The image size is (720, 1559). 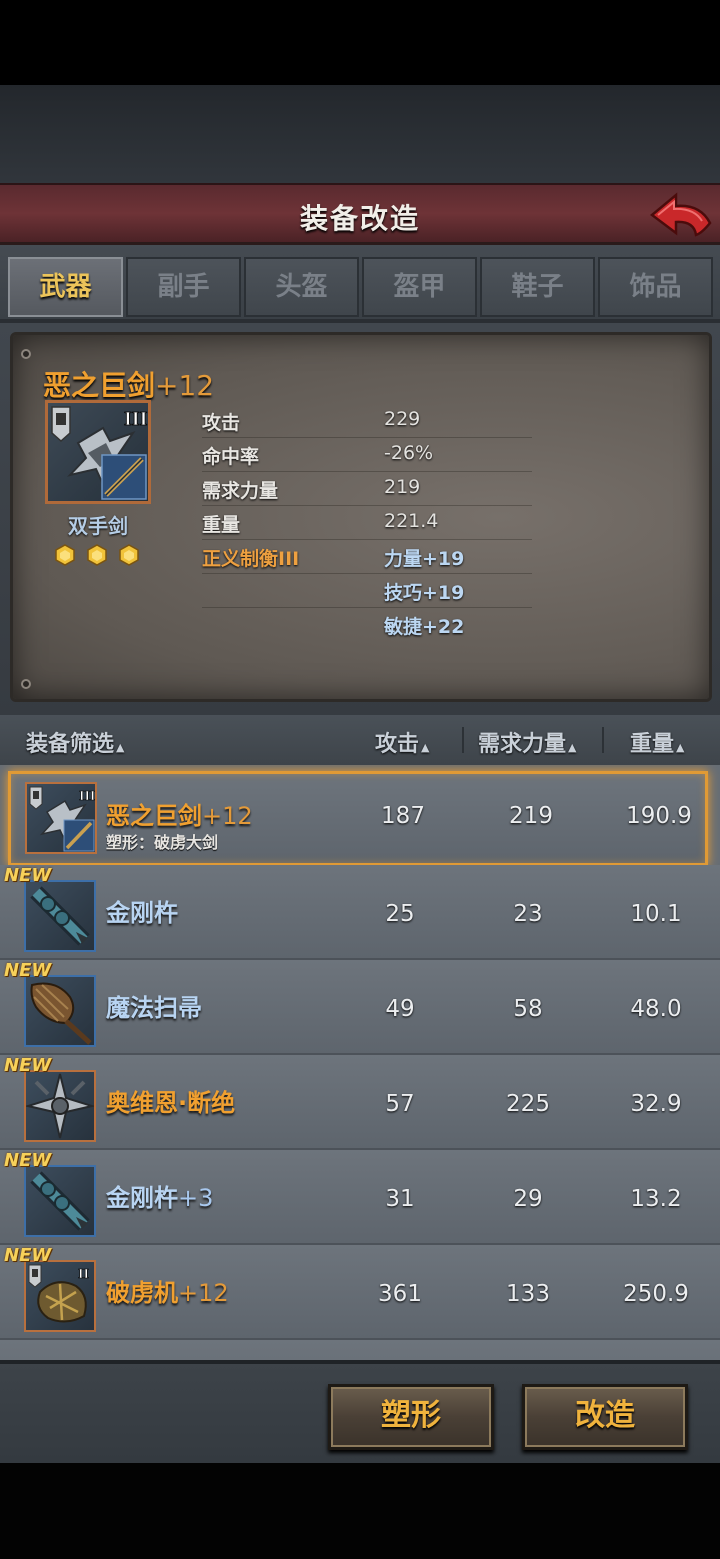 What do you see at coordinates (531, 816) in the screenshot?
I see `item-strength: 219` at bounding box center [531, 816].